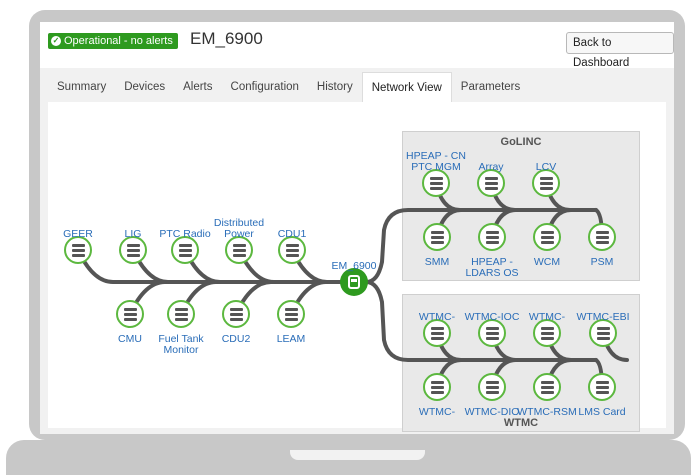 This screenshot has height=475, width=697. I want to click on device-node-psm, so click(602, 237).